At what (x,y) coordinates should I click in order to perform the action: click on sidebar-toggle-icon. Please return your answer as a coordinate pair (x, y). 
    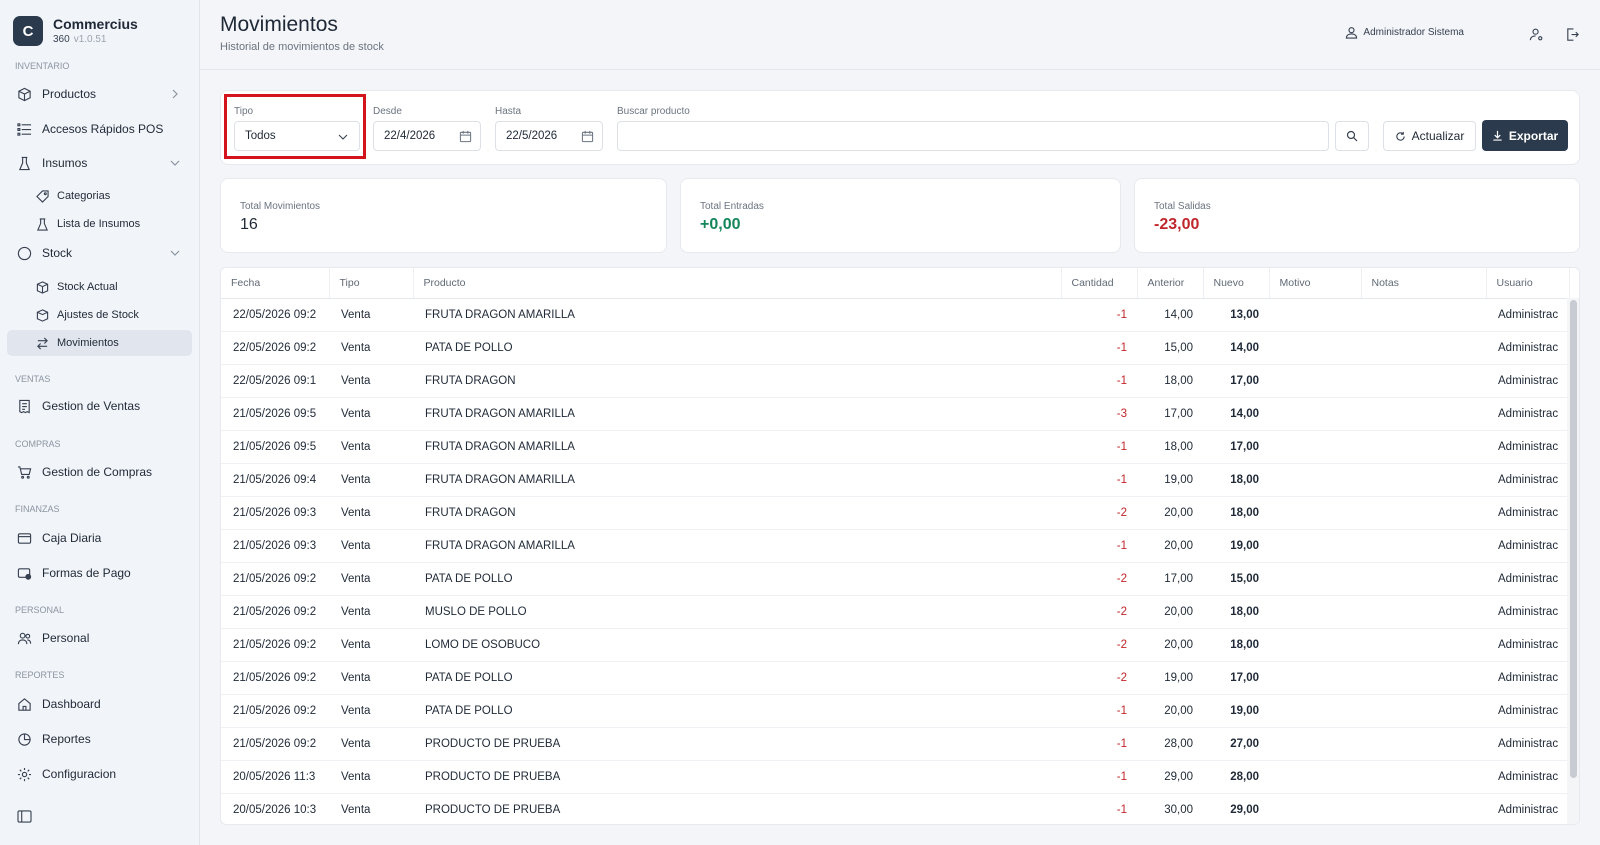
    Looking at the image, I should click on (24, 816).